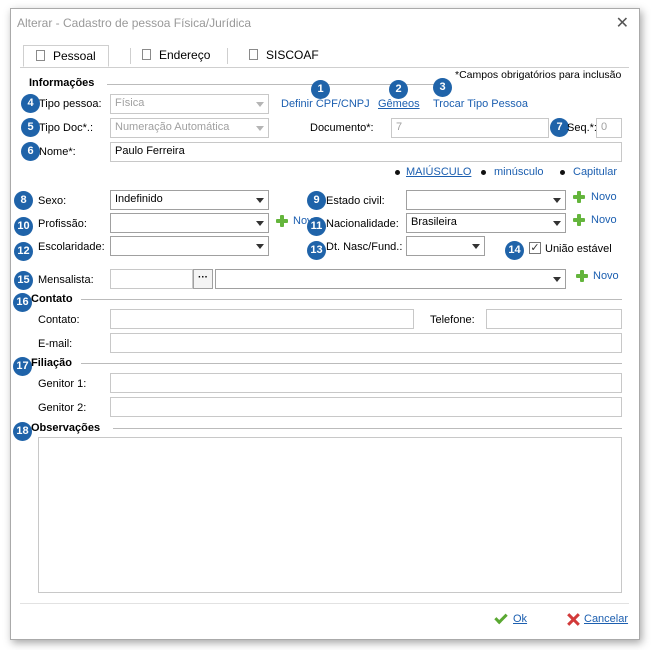 The image size is (651, 650). What do you see at coordinates (366, 407) in the screenshot?
I see `genitor2-input` at bounding box center [366, 407].